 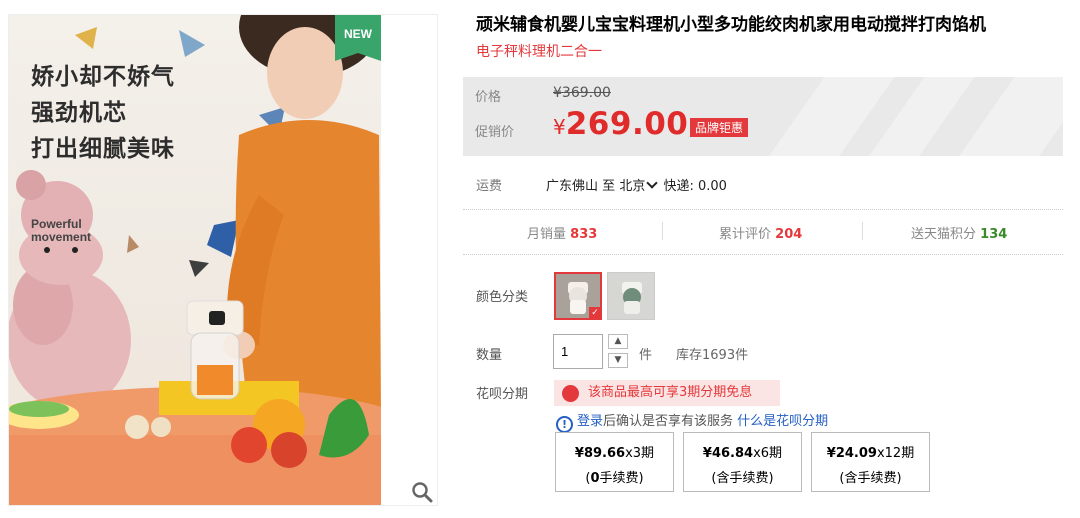 I want to click on stat-value: 134, so click(x=994, y=234).